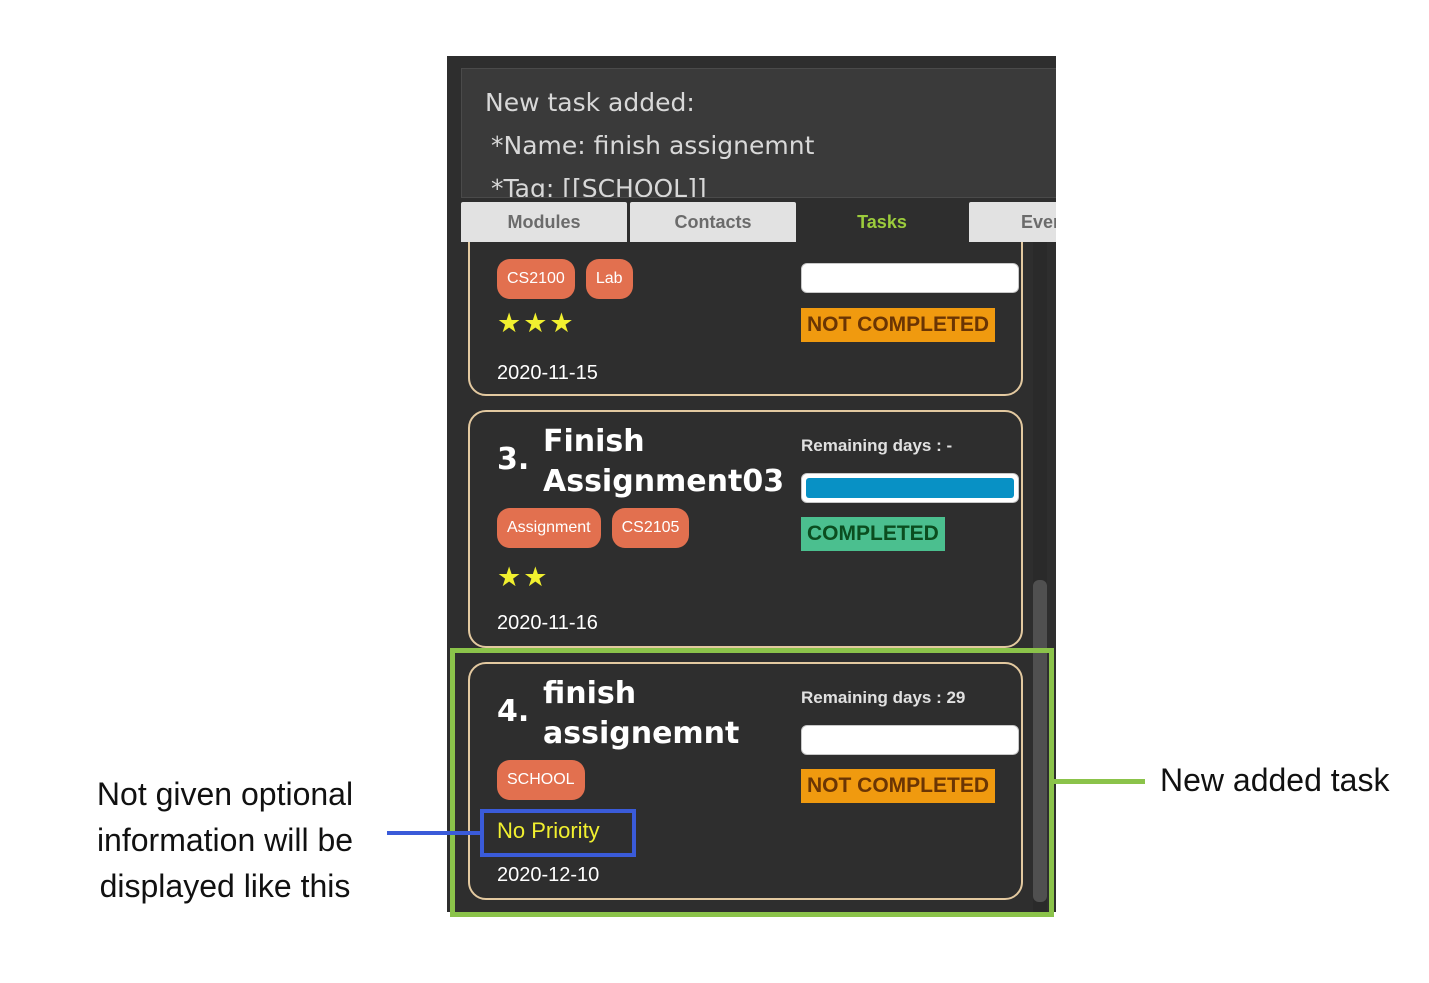 The width and height of the screenshot is (1429, 983). What do you see at coordinates (609, 279) in the screenshot?
I see `tag-chip: Lab` at bounding box center [609, 279].